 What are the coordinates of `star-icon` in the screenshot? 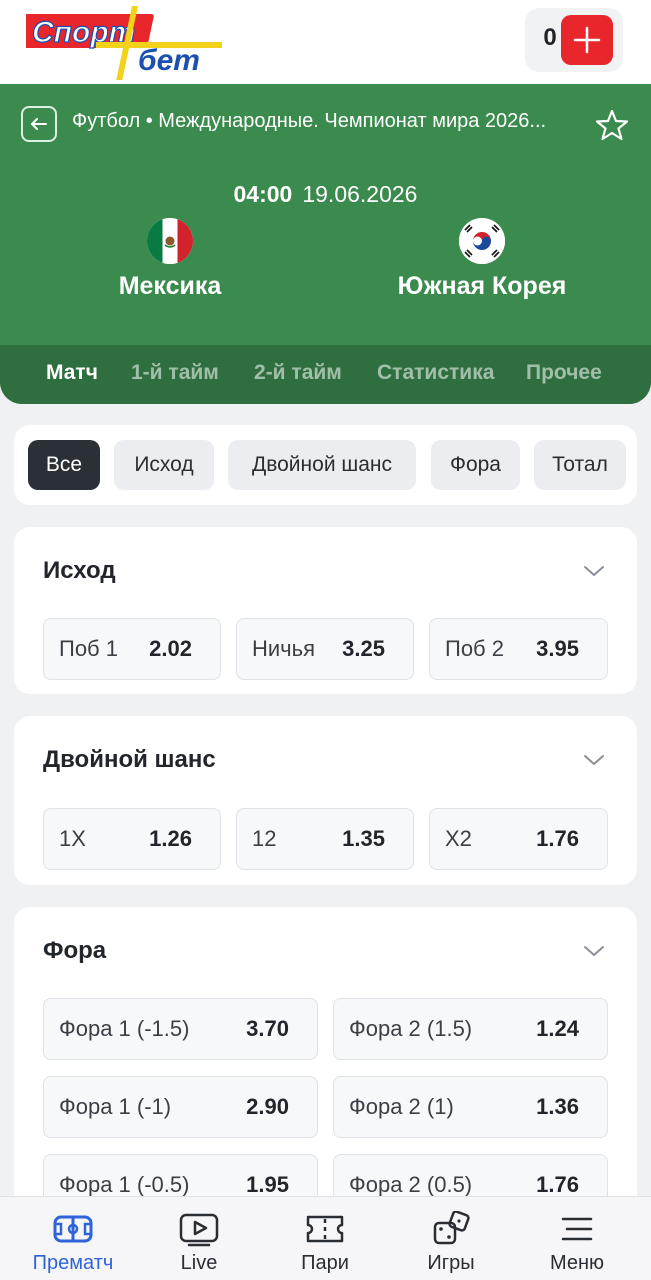 It's located at (612, 125).